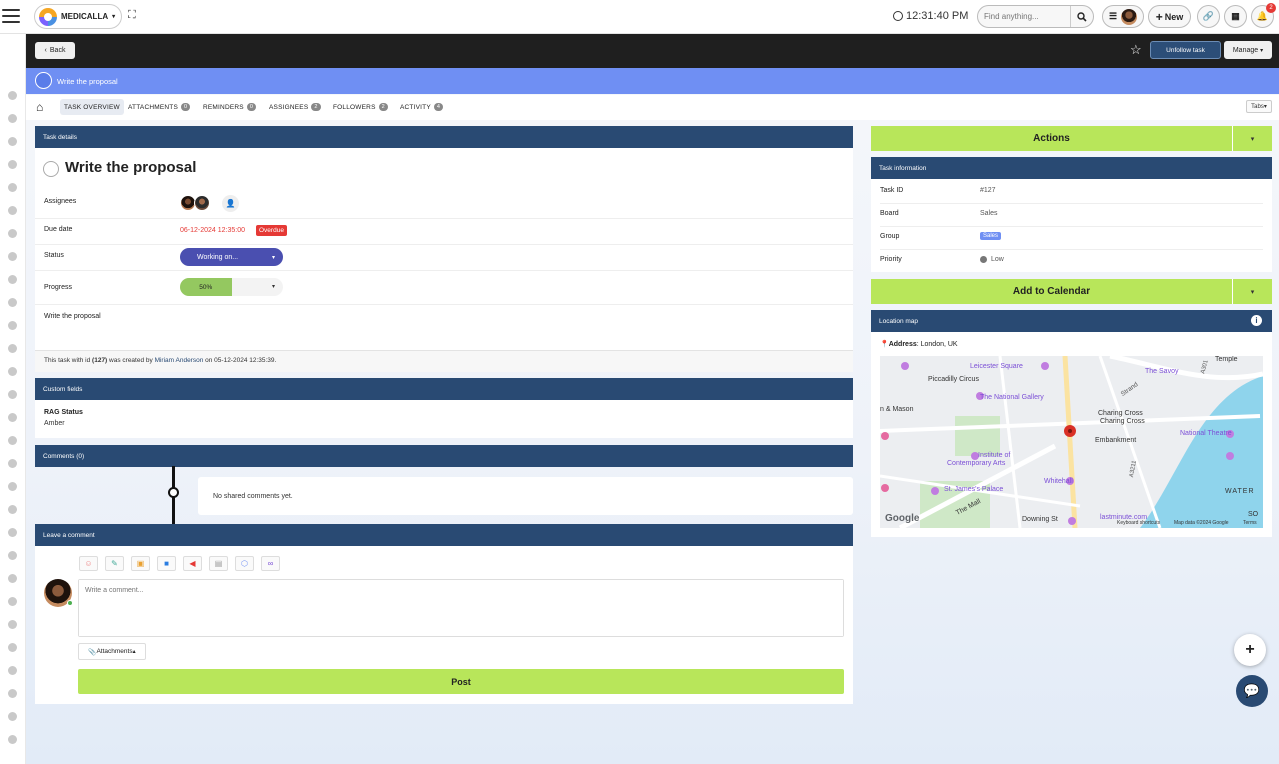 This screenshot has width=1279, height=764. Describe the element at coordinates (892, 190) in the screenshot. I see `task-id-label: Task ID` at that location.